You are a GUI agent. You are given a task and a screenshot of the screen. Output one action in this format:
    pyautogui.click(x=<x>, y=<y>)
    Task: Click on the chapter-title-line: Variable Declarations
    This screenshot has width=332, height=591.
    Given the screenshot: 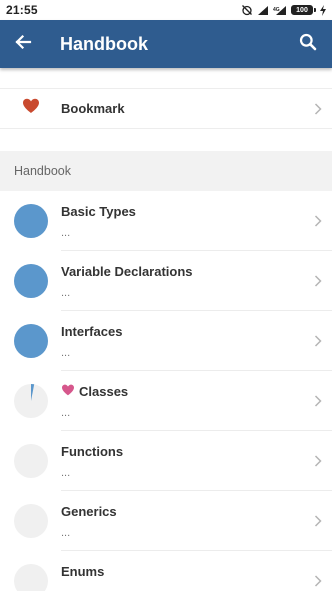 What is the action you would take?
    pyautogui.click(x=182, y=271)
    